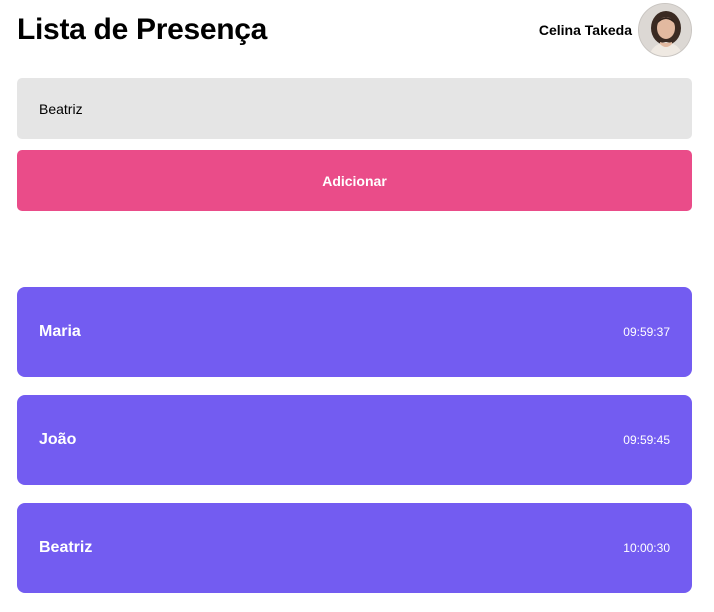 Image resolution: width=714 pixels, height=612 pixels. I want to click on list-item: João 09:59:45, so click(354, 440).